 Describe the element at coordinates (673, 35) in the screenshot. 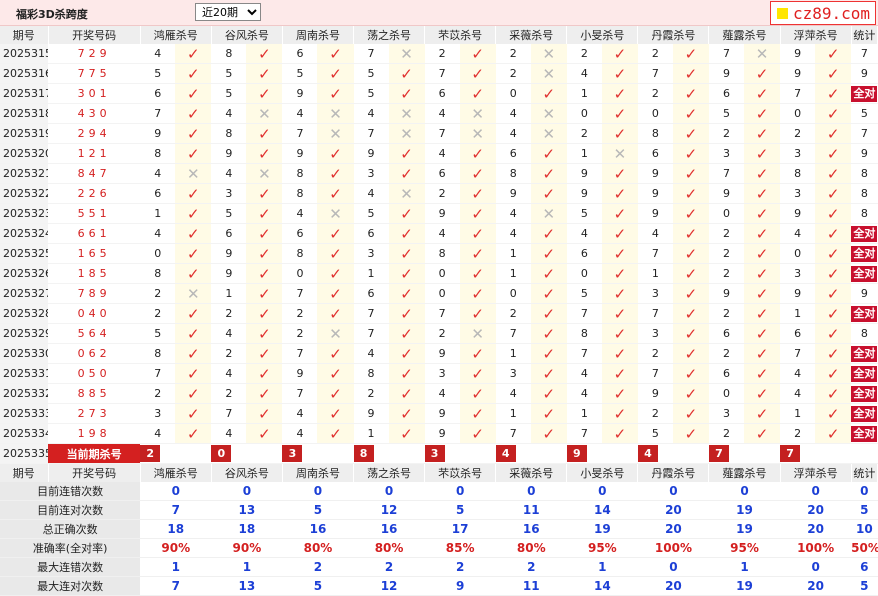

I see `column-header: 丹霞杀号` at that location.